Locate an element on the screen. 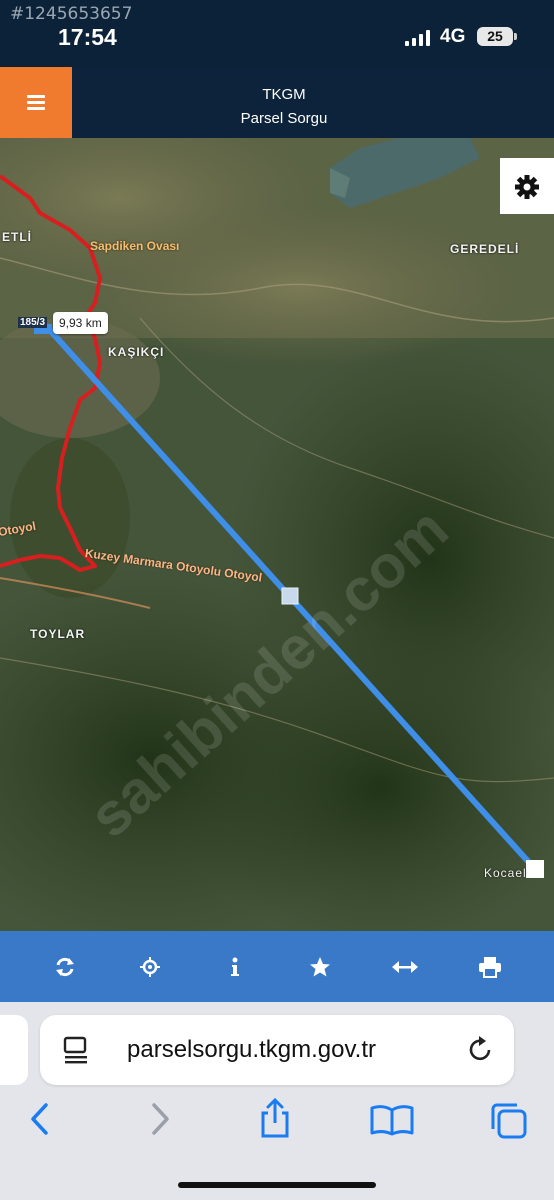 The height and width of the screenshot is (1200, 554). bookmarks-icon is located at coordinates (392, 1120).